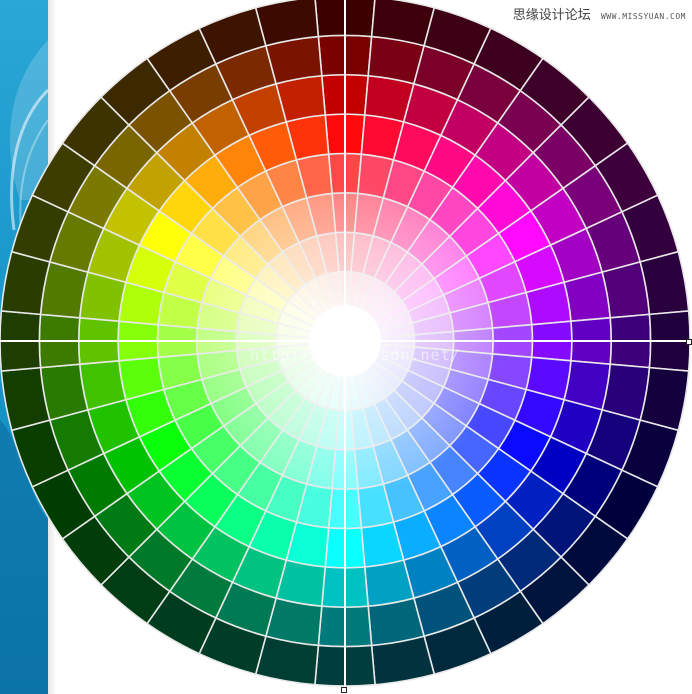 The image size is (692, 694). Describe the element at coordinates (643, 16) in the screenshot. I see `forum-site: WWW.MISSYUAN.COM` at that location.